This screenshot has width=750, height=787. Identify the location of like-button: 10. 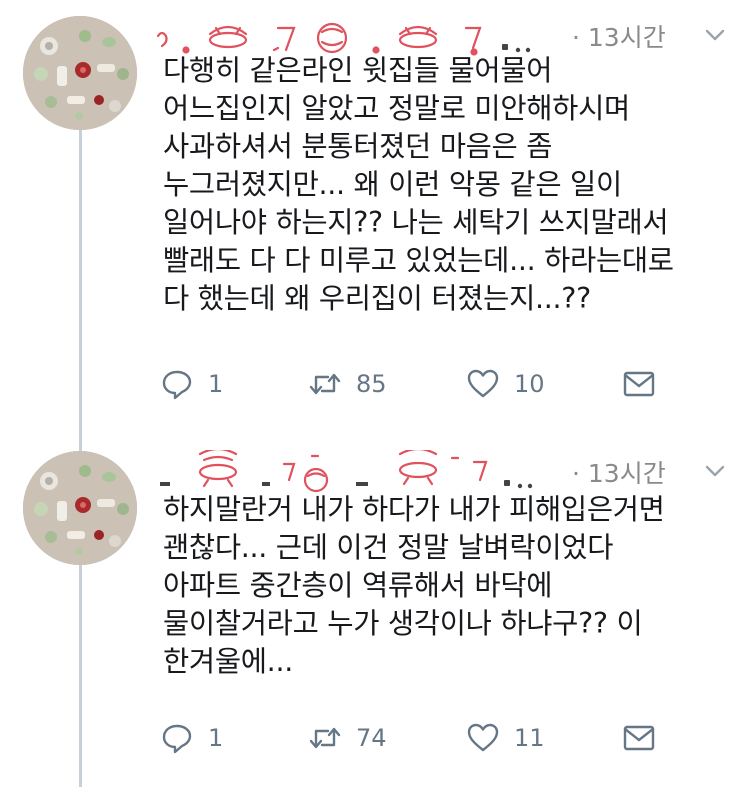
(505, 384).